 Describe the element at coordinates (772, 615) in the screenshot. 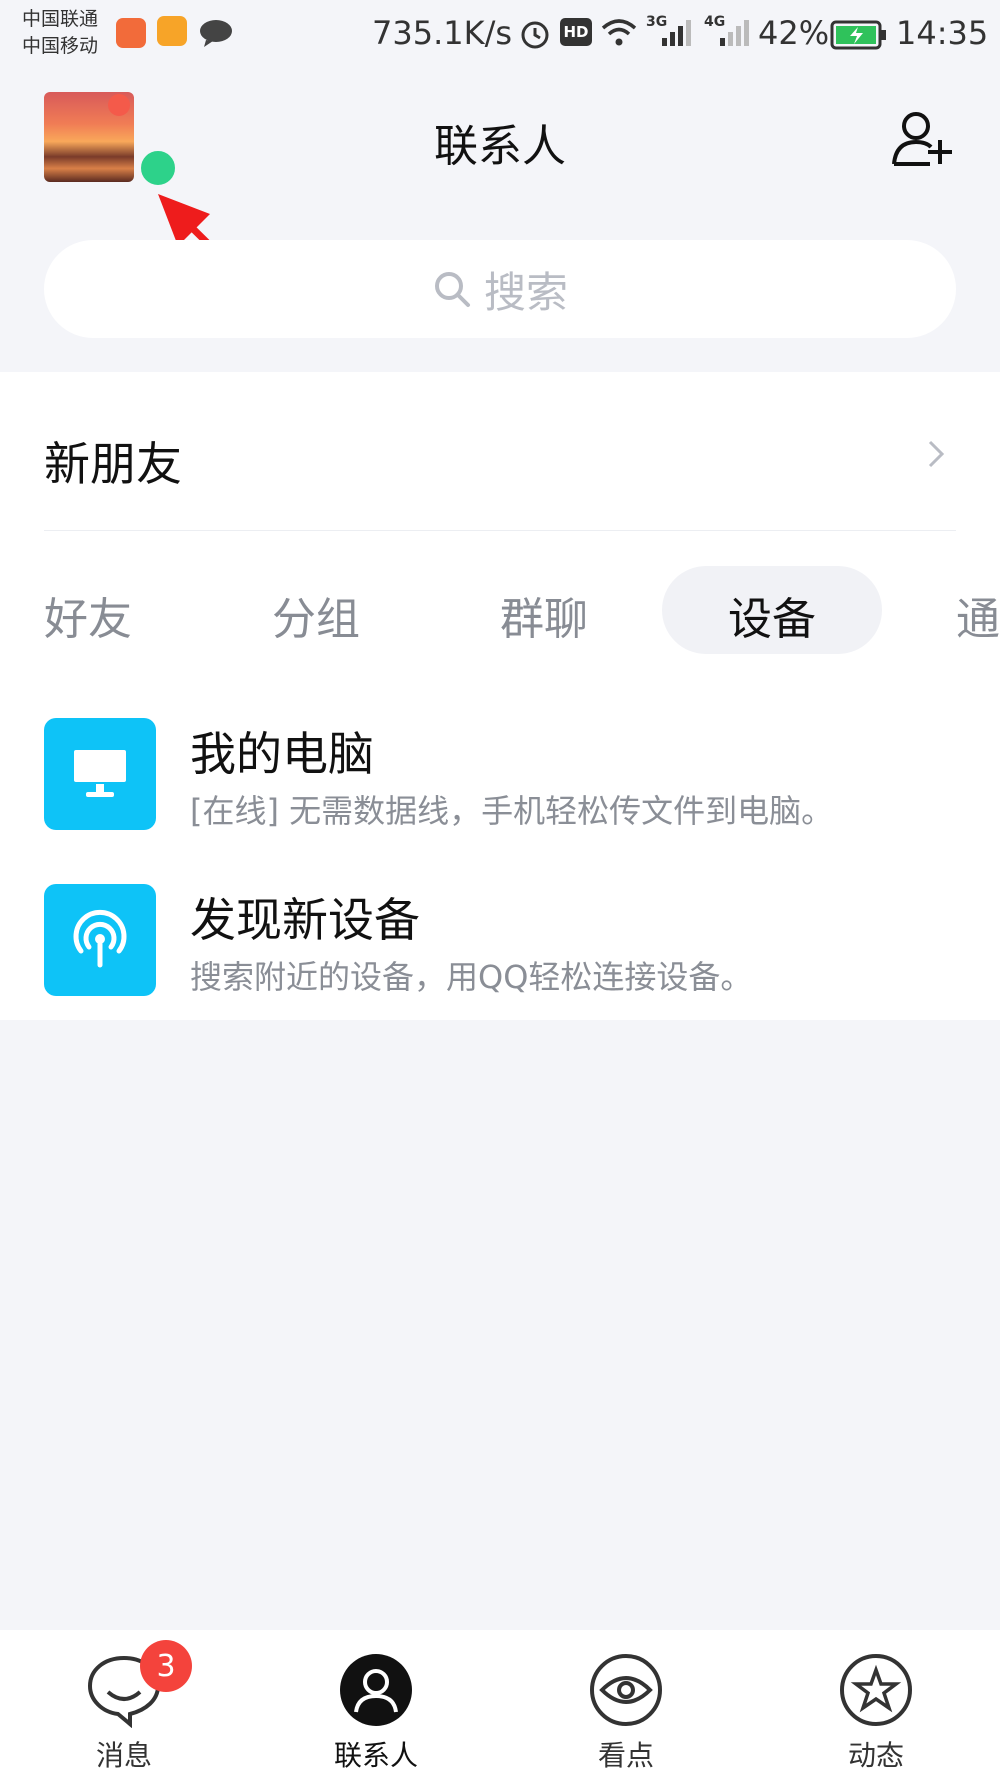

I see `tab-devices: 设备` at that location.